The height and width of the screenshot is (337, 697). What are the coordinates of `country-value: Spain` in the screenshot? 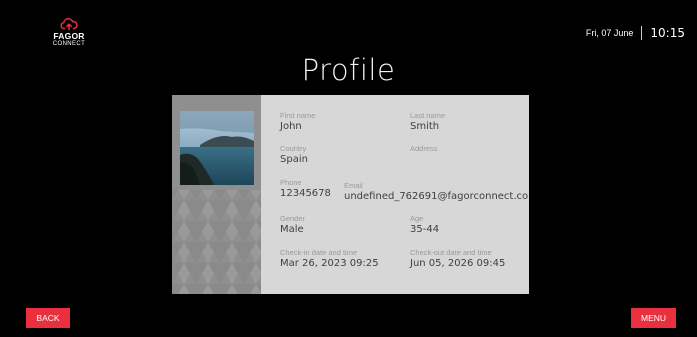 It's located at (294, 159).